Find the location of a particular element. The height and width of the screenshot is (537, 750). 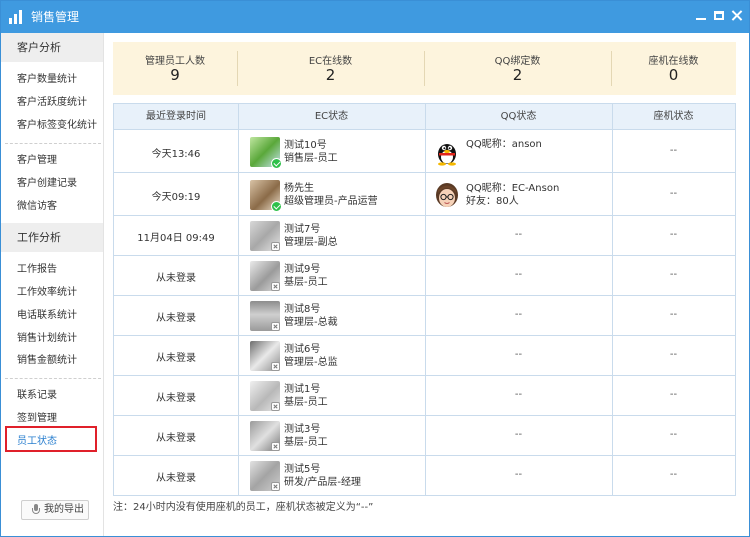

sidebar-item-customer-count: 客户数量统计 is located at coordinates (47, 80).